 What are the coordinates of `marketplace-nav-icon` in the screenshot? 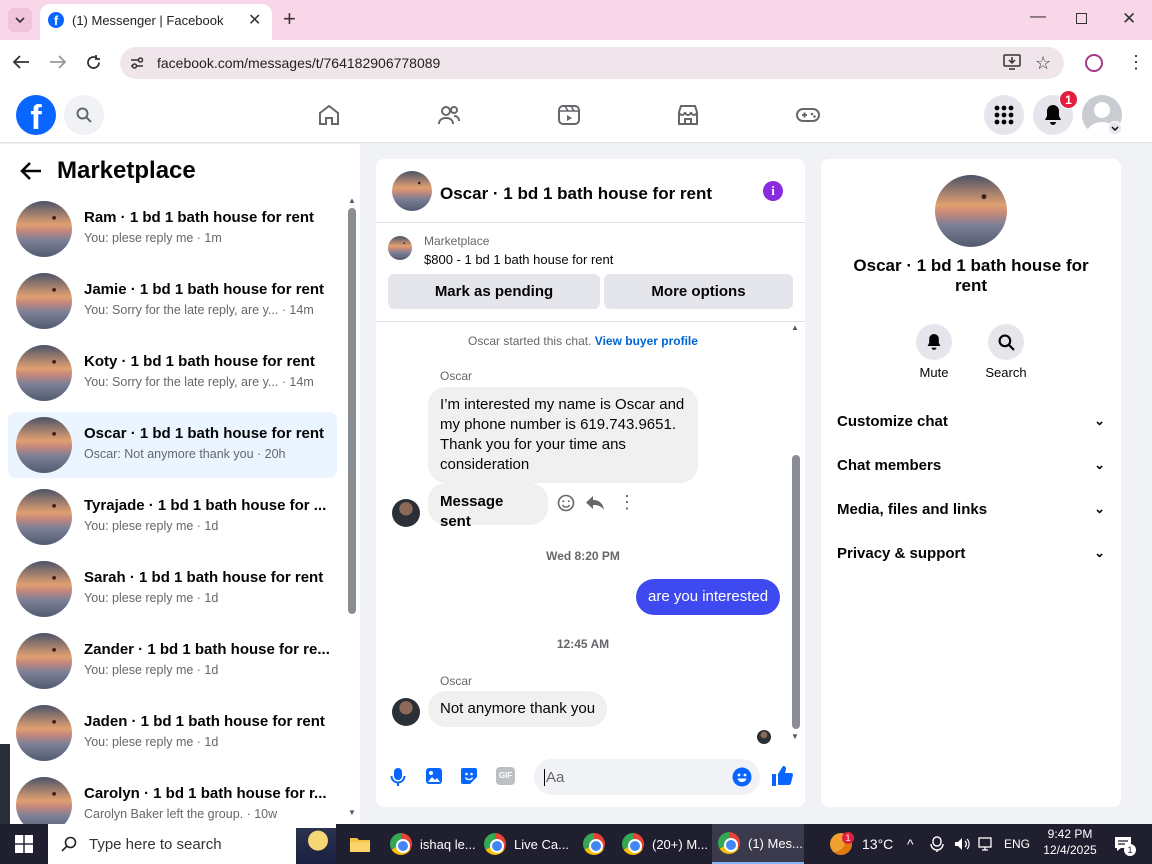 It's located at (688, 115).